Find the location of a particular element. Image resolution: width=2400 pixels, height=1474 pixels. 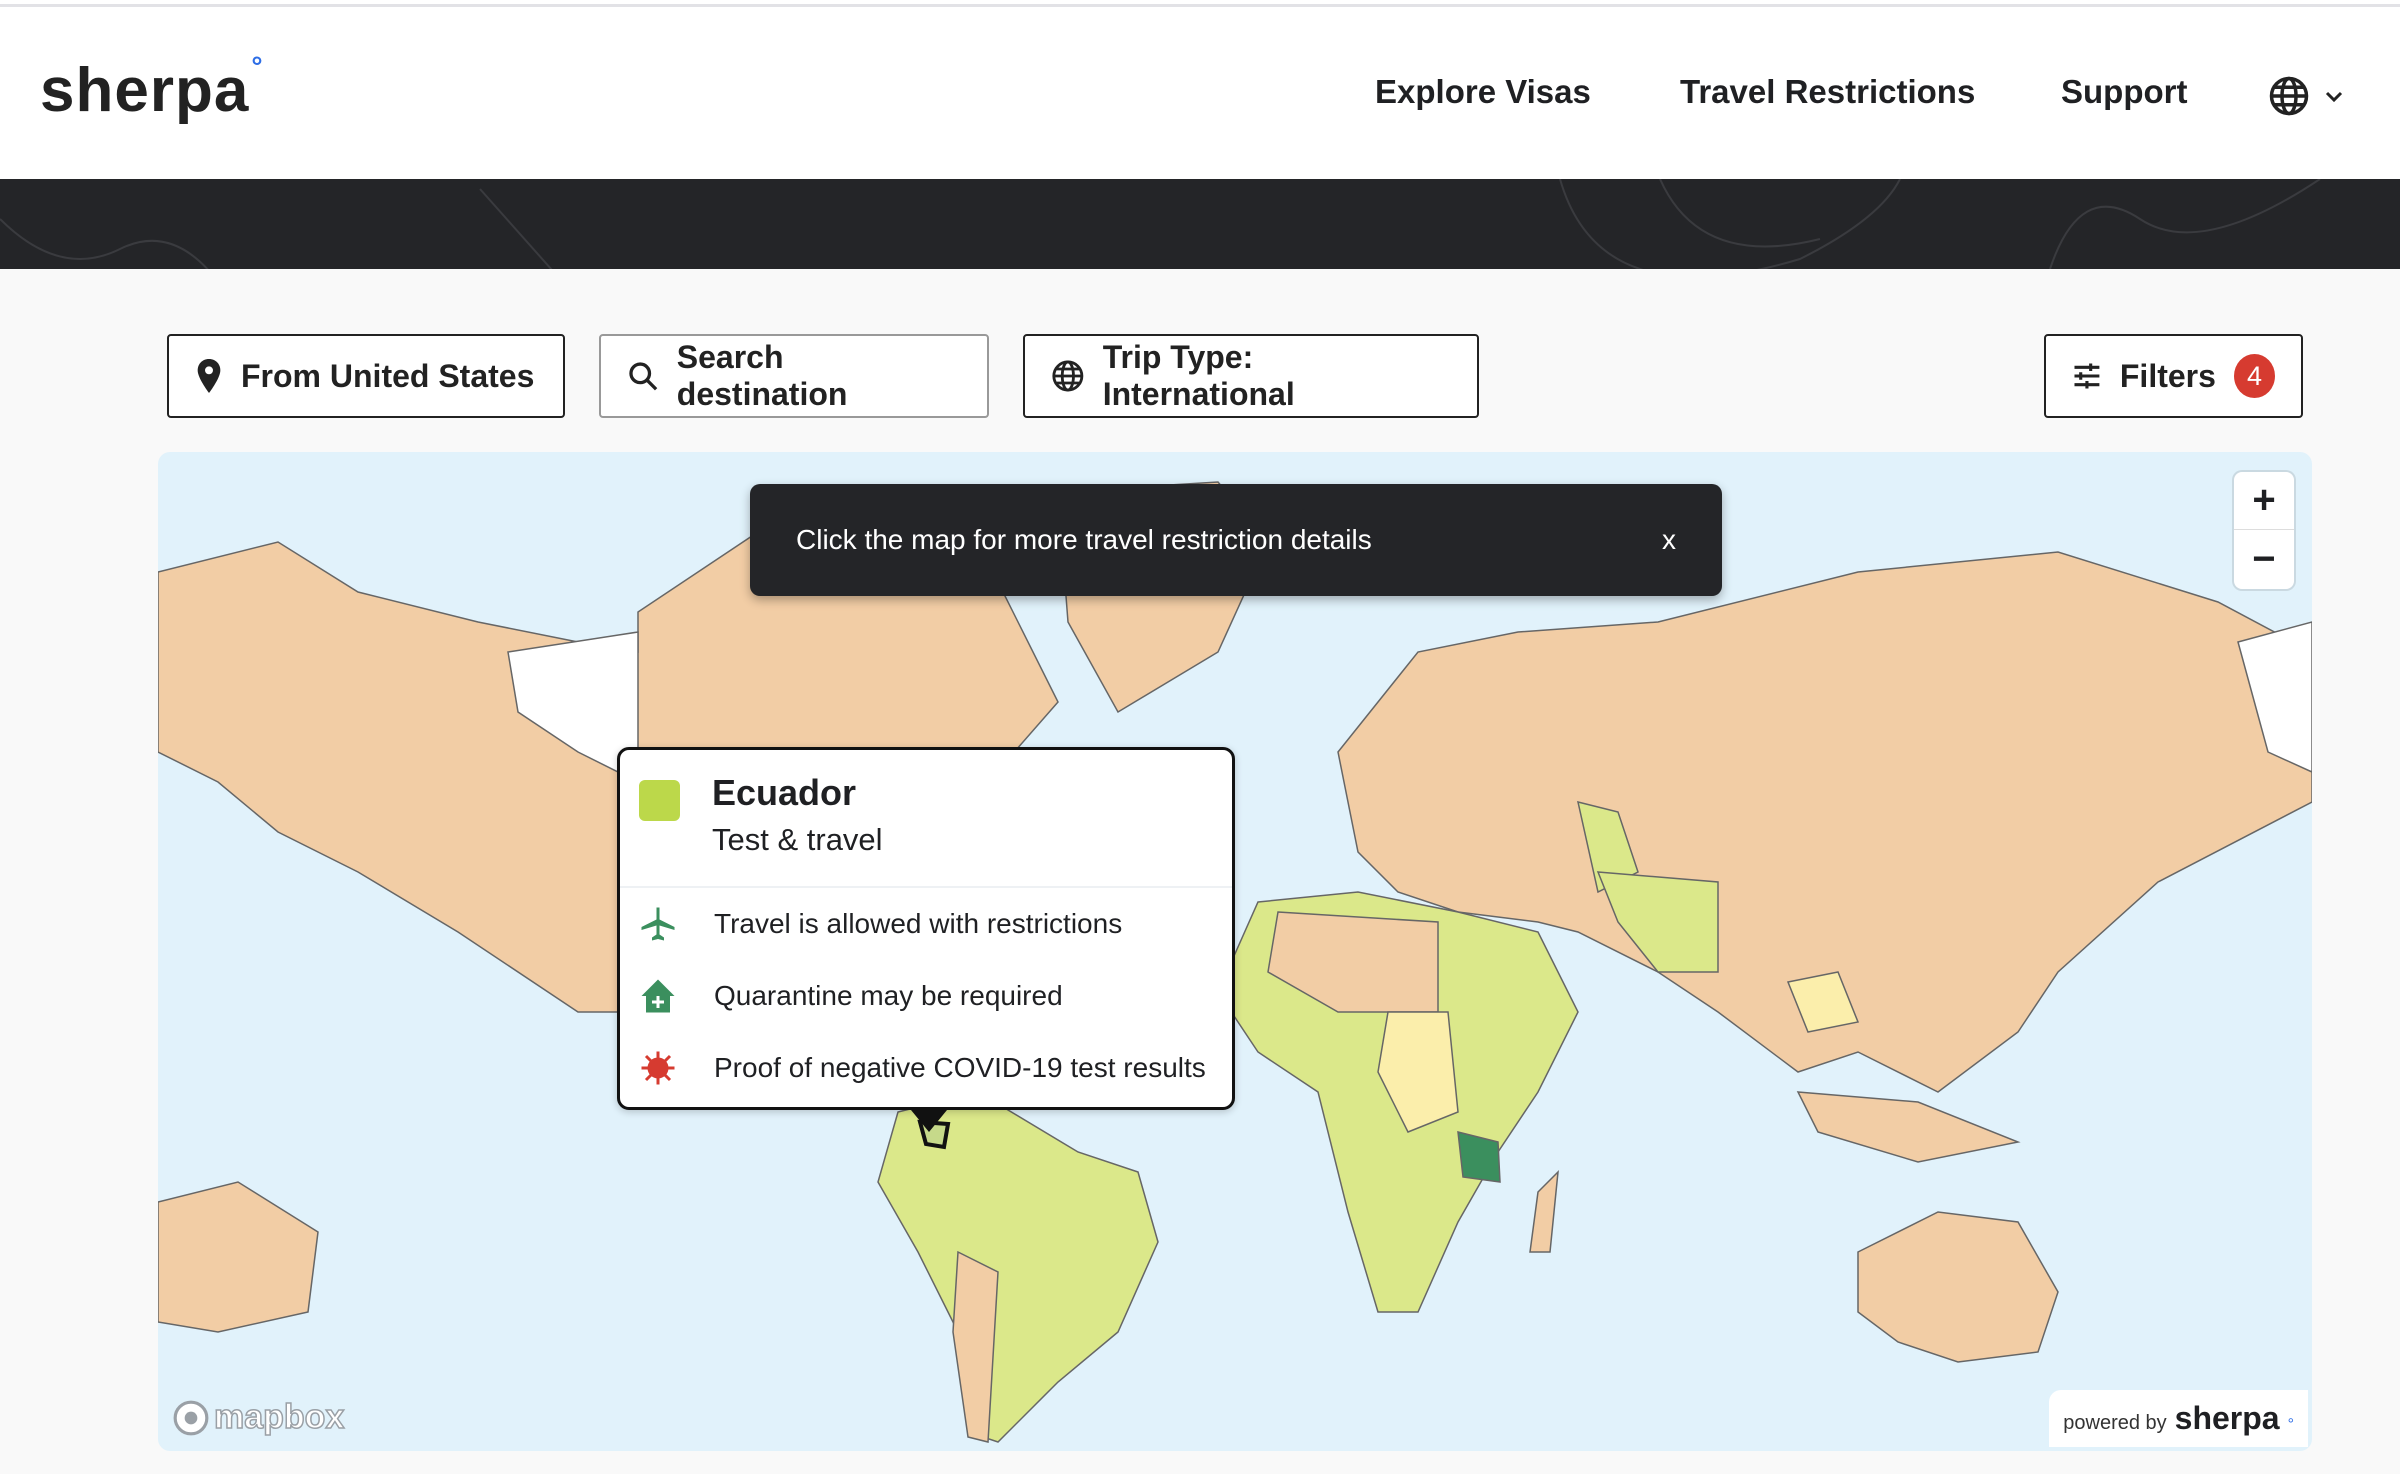

top-border is located at coordinates (1200, 3).